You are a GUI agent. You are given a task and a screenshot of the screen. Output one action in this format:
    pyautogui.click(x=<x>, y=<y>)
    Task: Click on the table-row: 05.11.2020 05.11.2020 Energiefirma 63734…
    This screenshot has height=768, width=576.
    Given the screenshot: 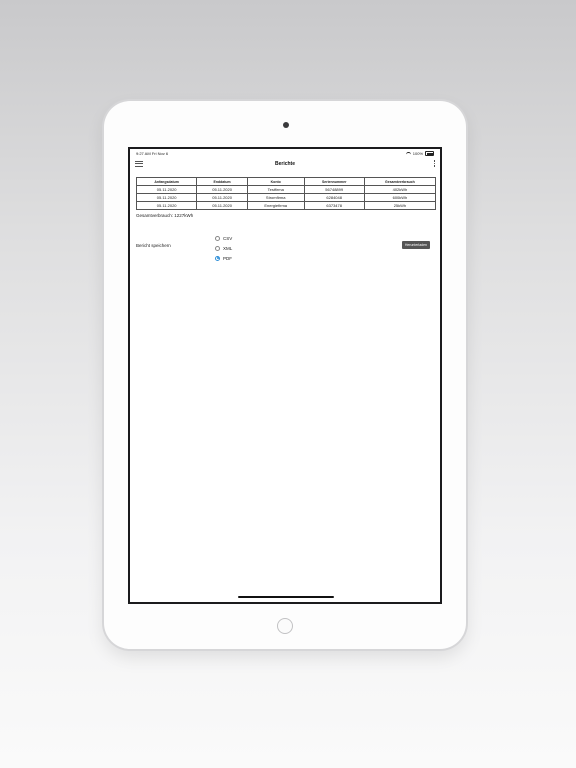 What is the action you would take?
    pyautogui.click(x=286, y=205)
    